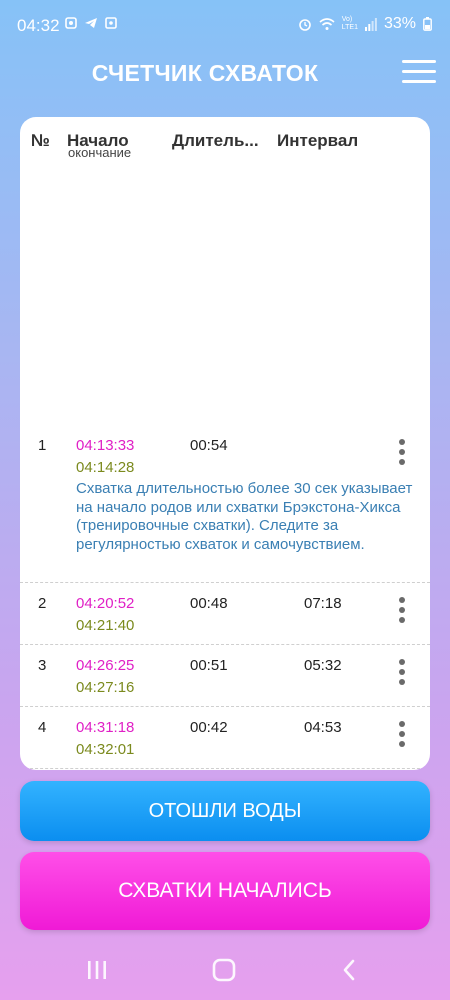 The width and height of the screenshot is (450, 1000). What do you see at coordinates (318, 140) in the screenshot?
I see `column-interval-header: Интервал` at bounding box center [318, 140].